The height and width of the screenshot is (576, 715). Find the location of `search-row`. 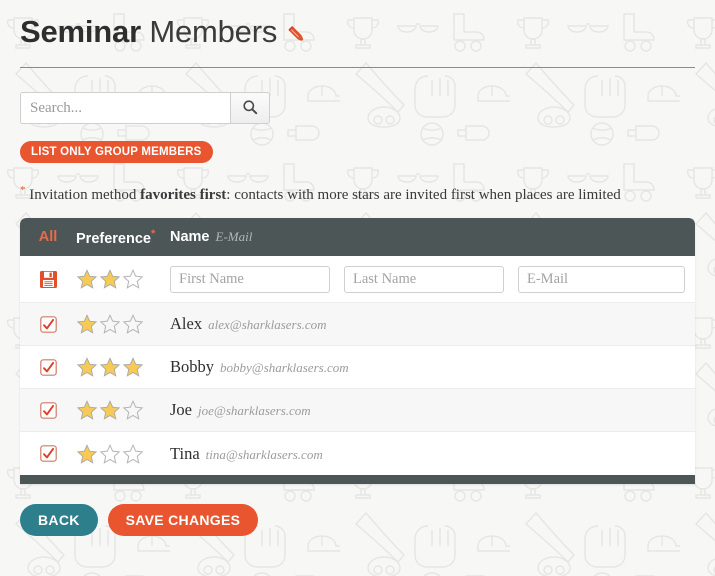

search-row is located at coordinates (357, 108).